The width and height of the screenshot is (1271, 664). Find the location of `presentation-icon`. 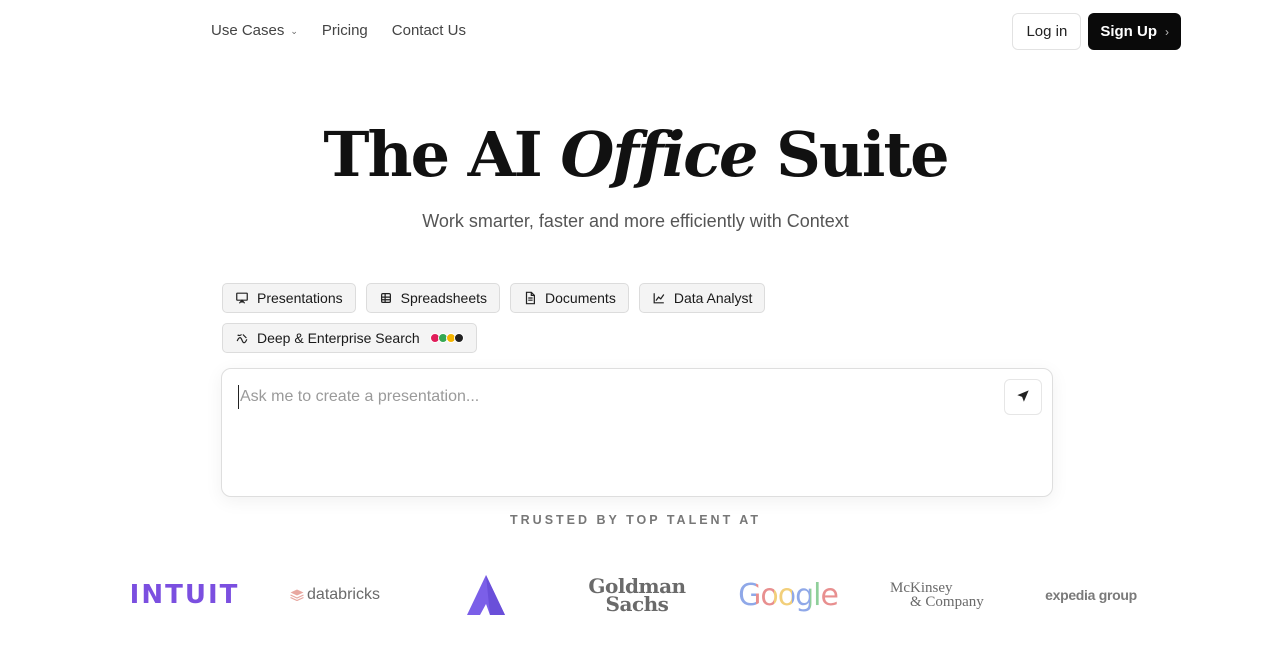

presentation-icon is located at coordinates (242, 298).